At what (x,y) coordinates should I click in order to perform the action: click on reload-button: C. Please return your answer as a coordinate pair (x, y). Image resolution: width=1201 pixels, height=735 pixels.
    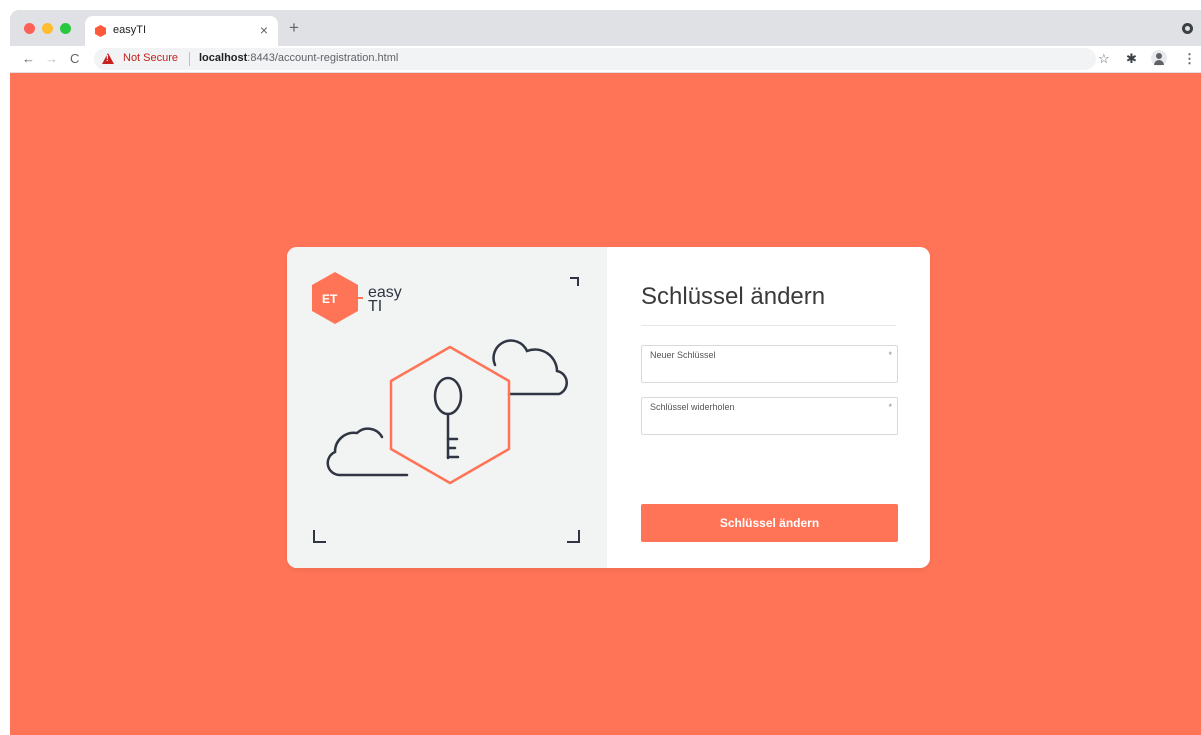
    Looking at the image, I should click on (74, 58).